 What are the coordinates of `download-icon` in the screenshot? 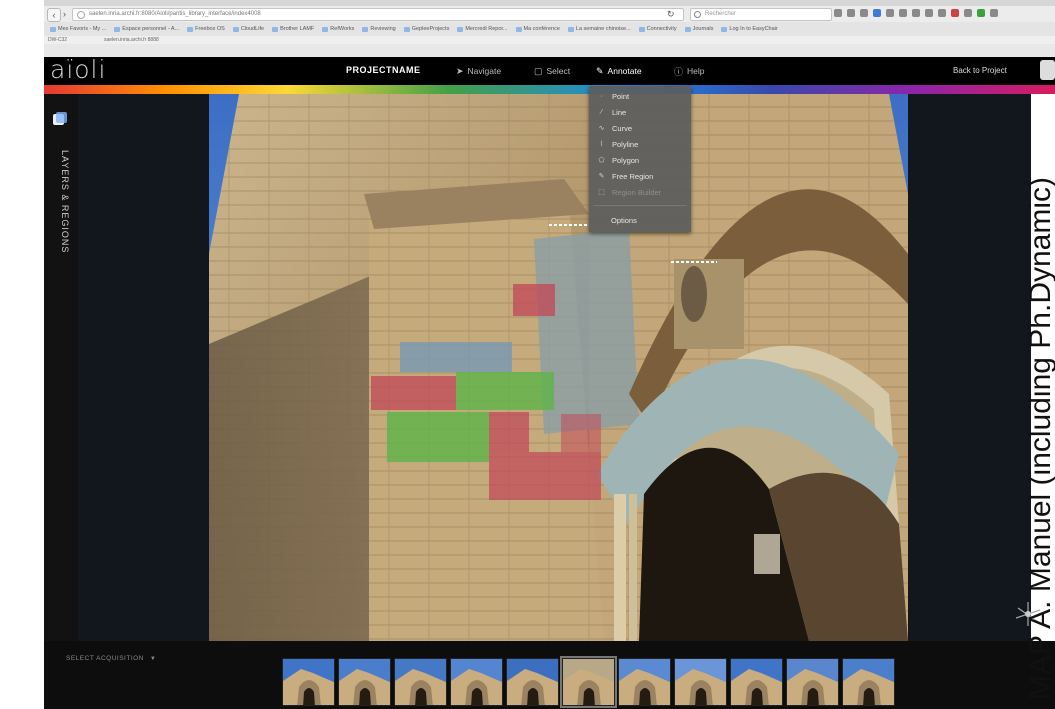 It's located at (877, 13).